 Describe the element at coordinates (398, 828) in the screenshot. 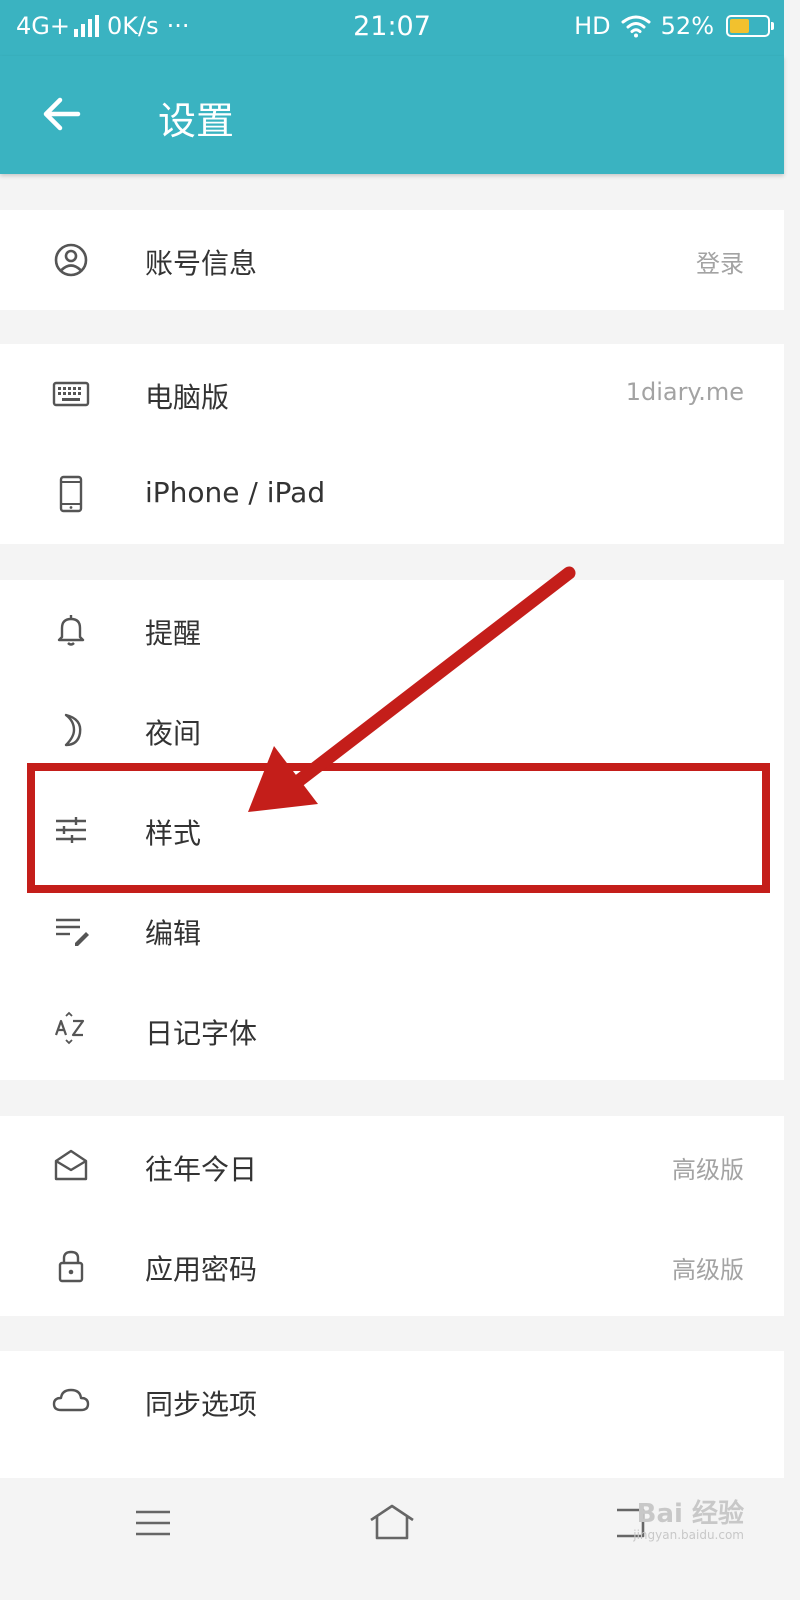

I see `annotation-highlight-box` at that location.